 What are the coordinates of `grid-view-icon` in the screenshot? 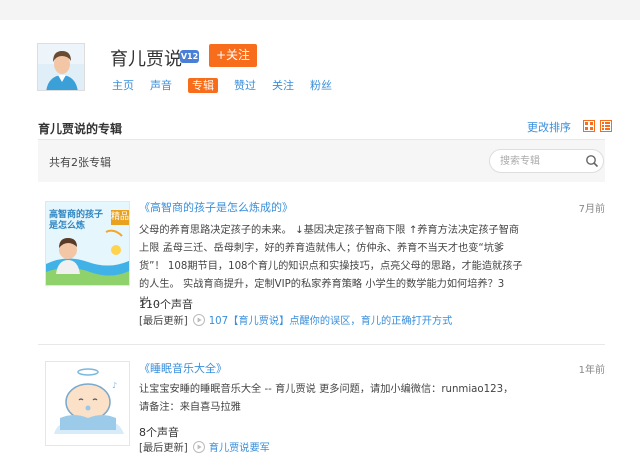 It's located at (589, 126).